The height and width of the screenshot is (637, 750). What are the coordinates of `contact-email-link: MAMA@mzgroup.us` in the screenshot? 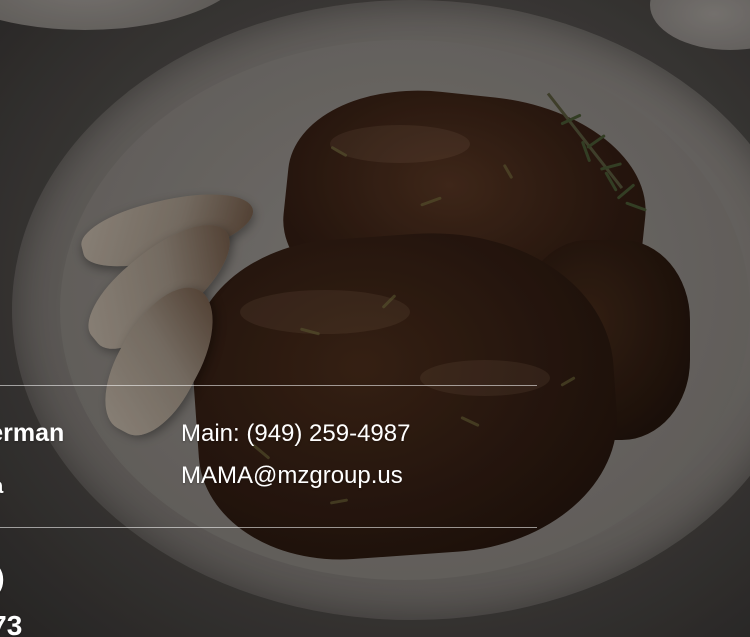 It's located at (292, 476).